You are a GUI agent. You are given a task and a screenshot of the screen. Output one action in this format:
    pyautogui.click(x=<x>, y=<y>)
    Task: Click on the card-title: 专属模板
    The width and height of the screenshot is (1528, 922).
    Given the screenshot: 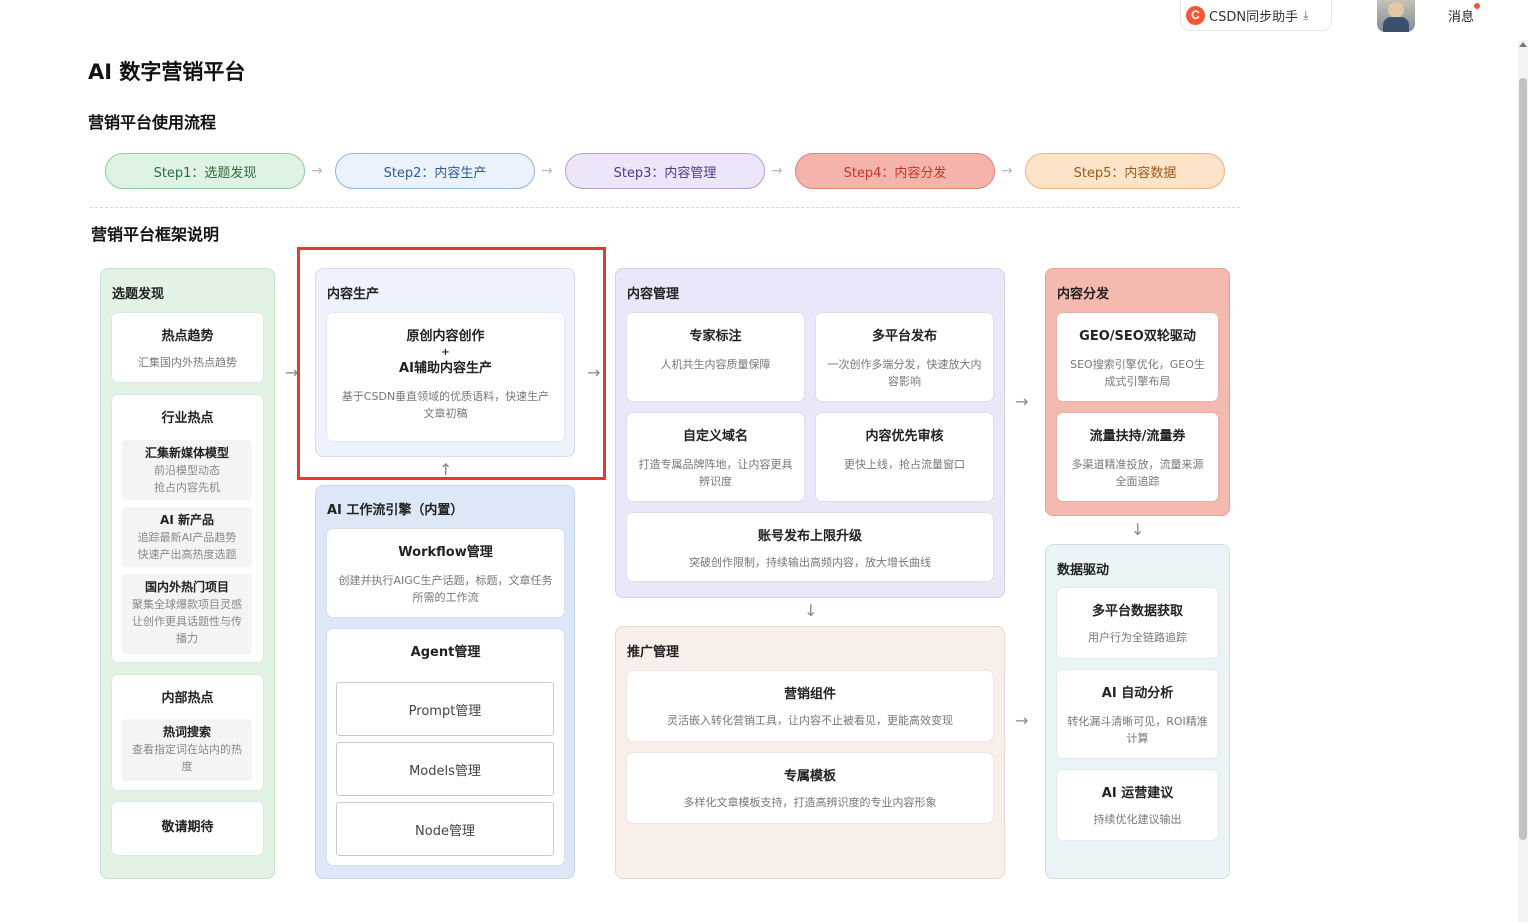 What is the action you would take?
    pyautogui.click(x=809, y=776)
    